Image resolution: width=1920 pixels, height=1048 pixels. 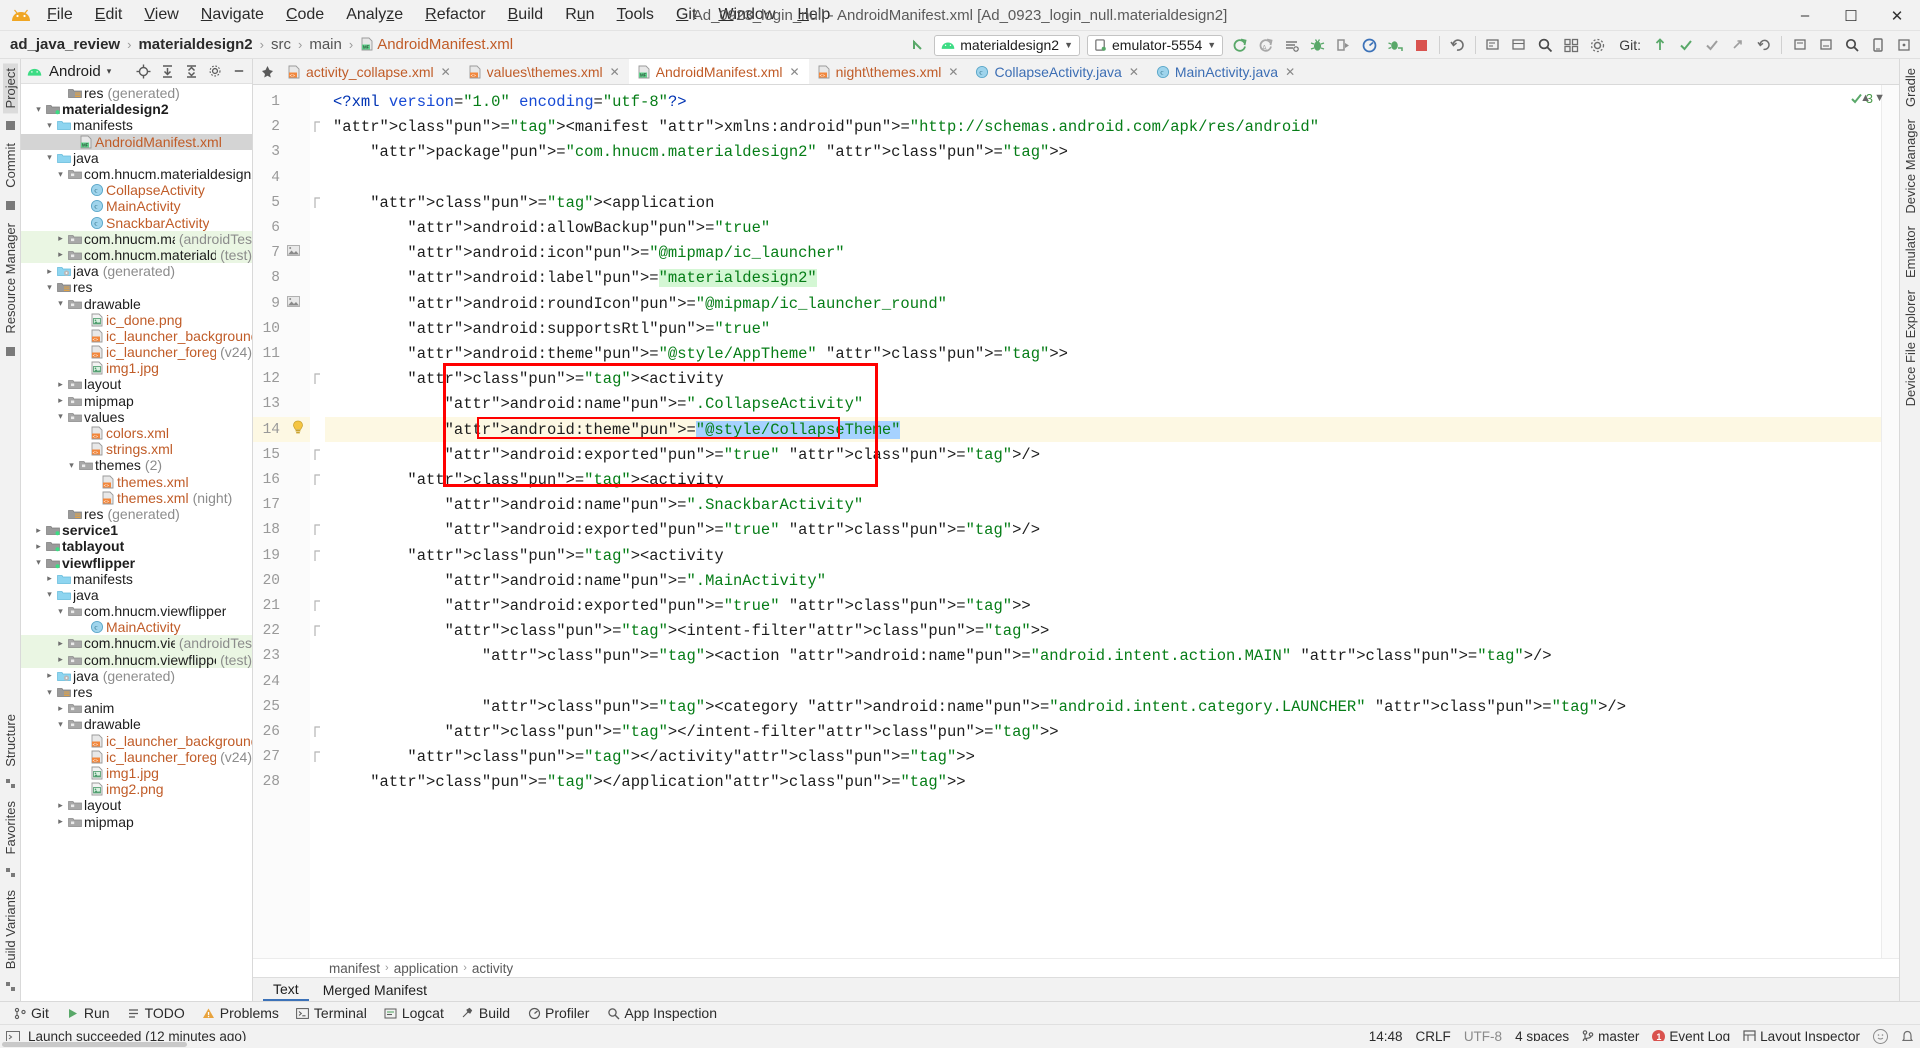 What do you see at coordinates (1910, 348) in the screenshot?
I see `rail-tab-device-file-explorer: Device File Explorer` at bounding box center [1910, 348].